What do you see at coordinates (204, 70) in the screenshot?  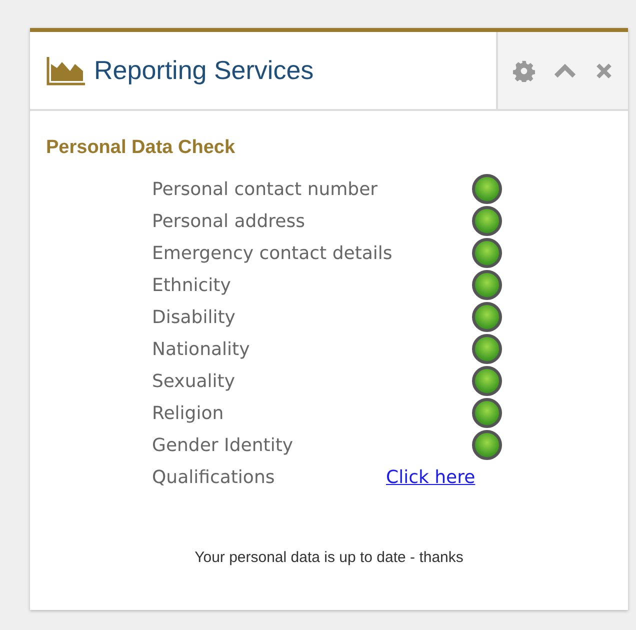 I see `panel-title: Reporting Services` at bounding box center [204, 70].